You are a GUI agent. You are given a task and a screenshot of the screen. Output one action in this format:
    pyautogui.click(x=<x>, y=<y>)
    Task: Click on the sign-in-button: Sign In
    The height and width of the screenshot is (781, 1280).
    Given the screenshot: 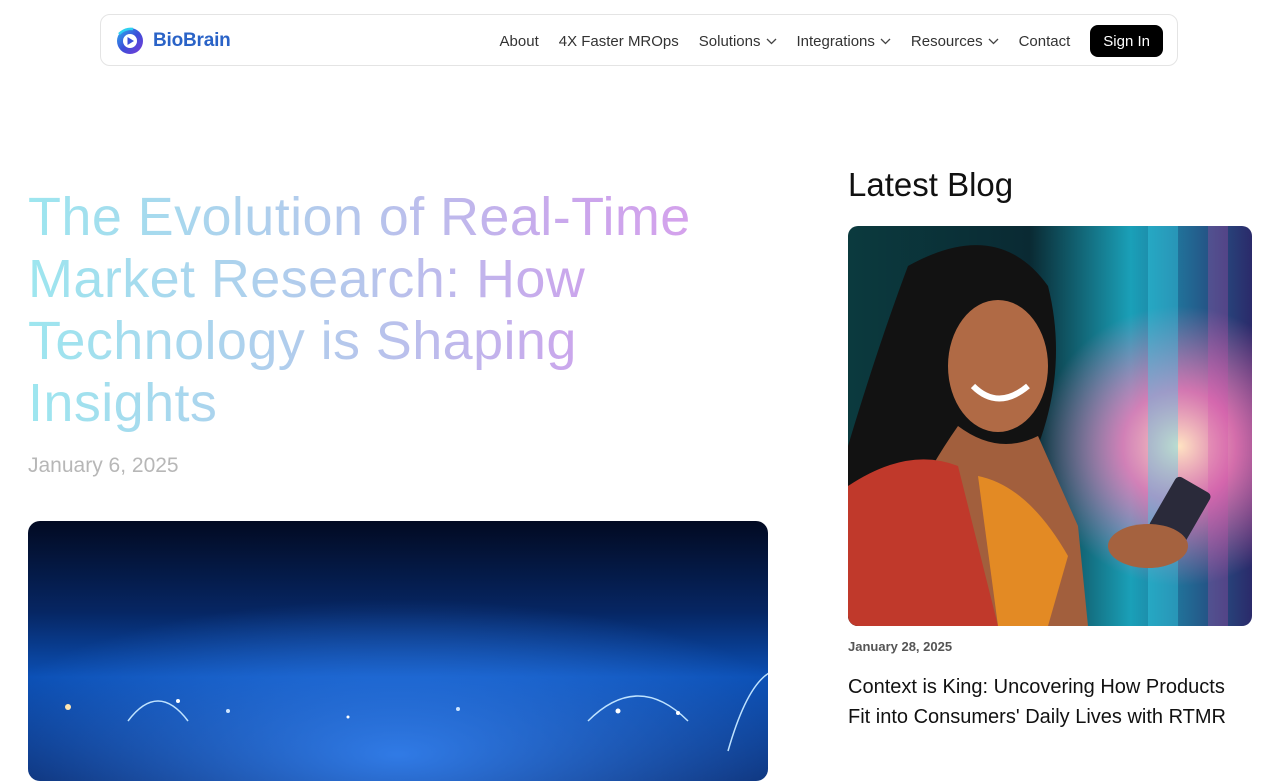 What is the action you would take?
    pyautogui.click(x=1126, y=41)
    